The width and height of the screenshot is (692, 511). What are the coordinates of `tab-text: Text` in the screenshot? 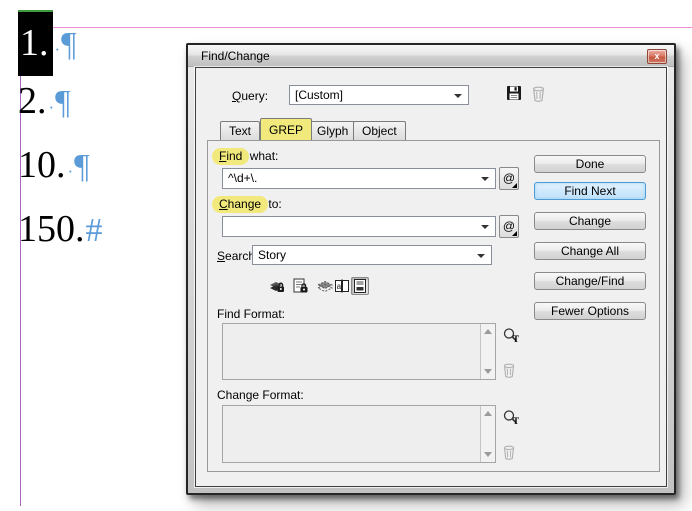 It's located at (240, 130).